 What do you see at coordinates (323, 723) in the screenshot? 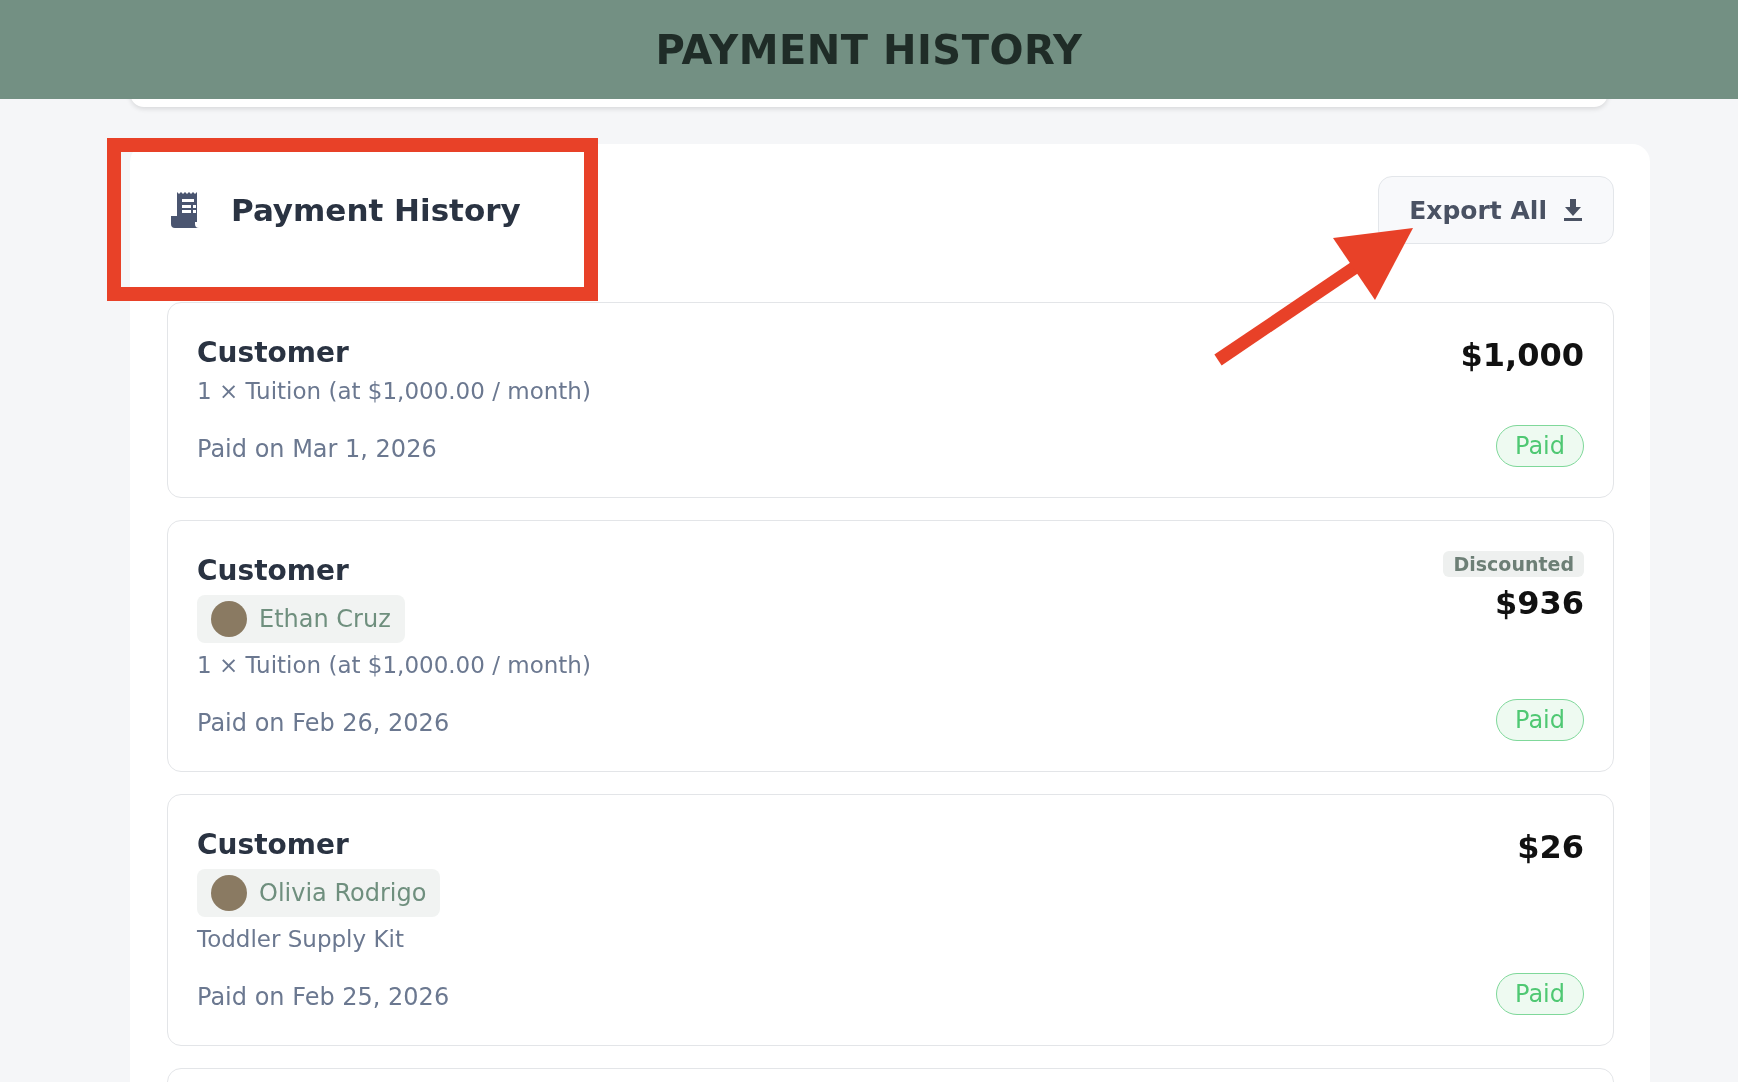
I see `paid-date: Paid on Feb 26, 2026` at bounding box center [323, 723].